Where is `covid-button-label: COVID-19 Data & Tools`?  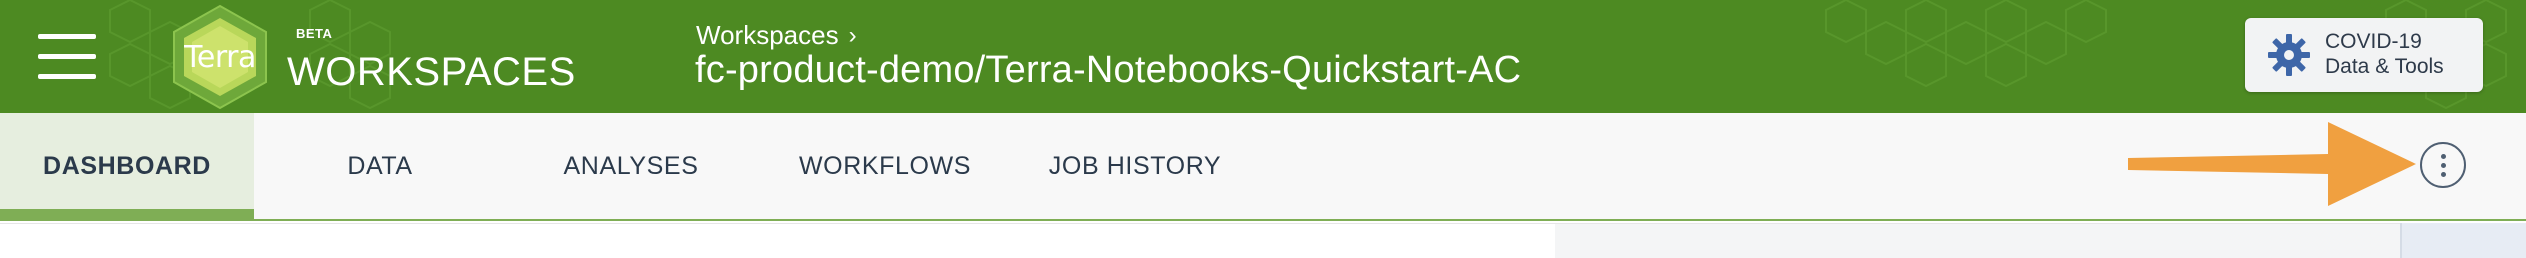
covid-button-label: COVID-19 Data & Tools is located at coordinates (2384, 54).